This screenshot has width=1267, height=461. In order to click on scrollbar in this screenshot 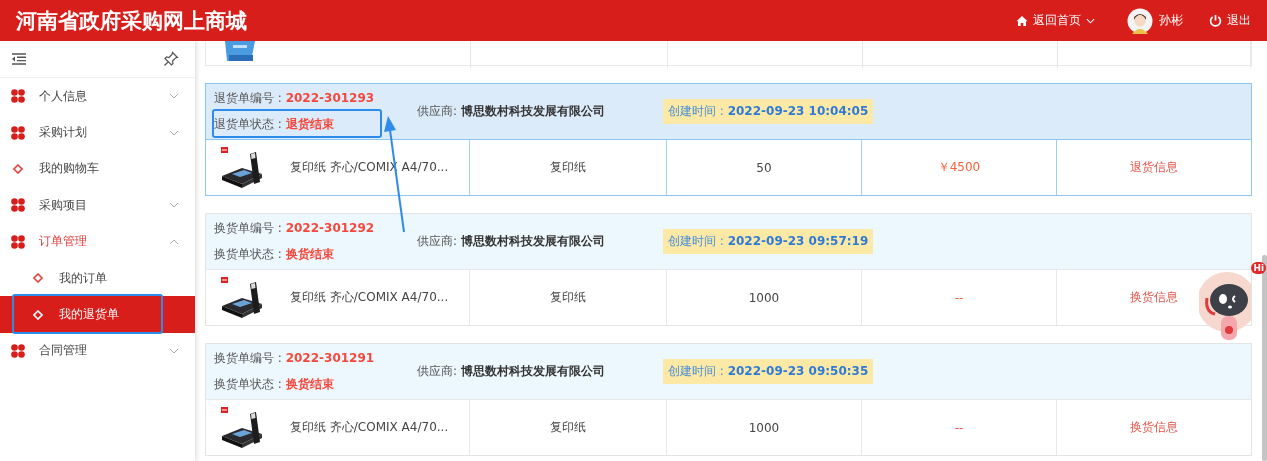, I will do `click(1264, 358)`.